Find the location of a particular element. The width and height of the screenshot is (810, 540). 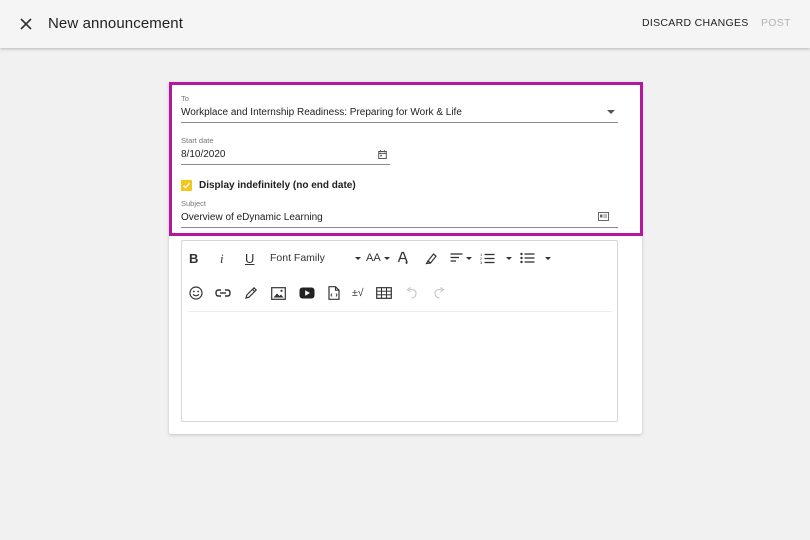

italic-button: i is located at coordinates (222, 259).